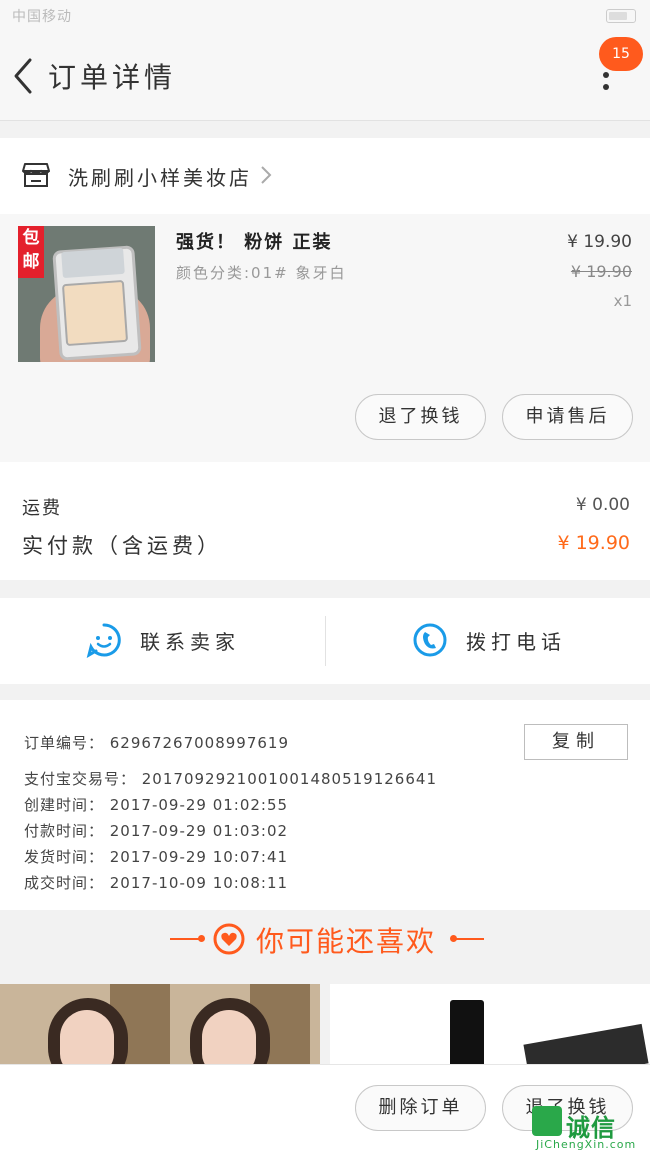  Describe the element at coordinates (156, 831) in the screenshot. I see `paid-time: 付款时间： 2017-09-29 01:03:02` at that location.